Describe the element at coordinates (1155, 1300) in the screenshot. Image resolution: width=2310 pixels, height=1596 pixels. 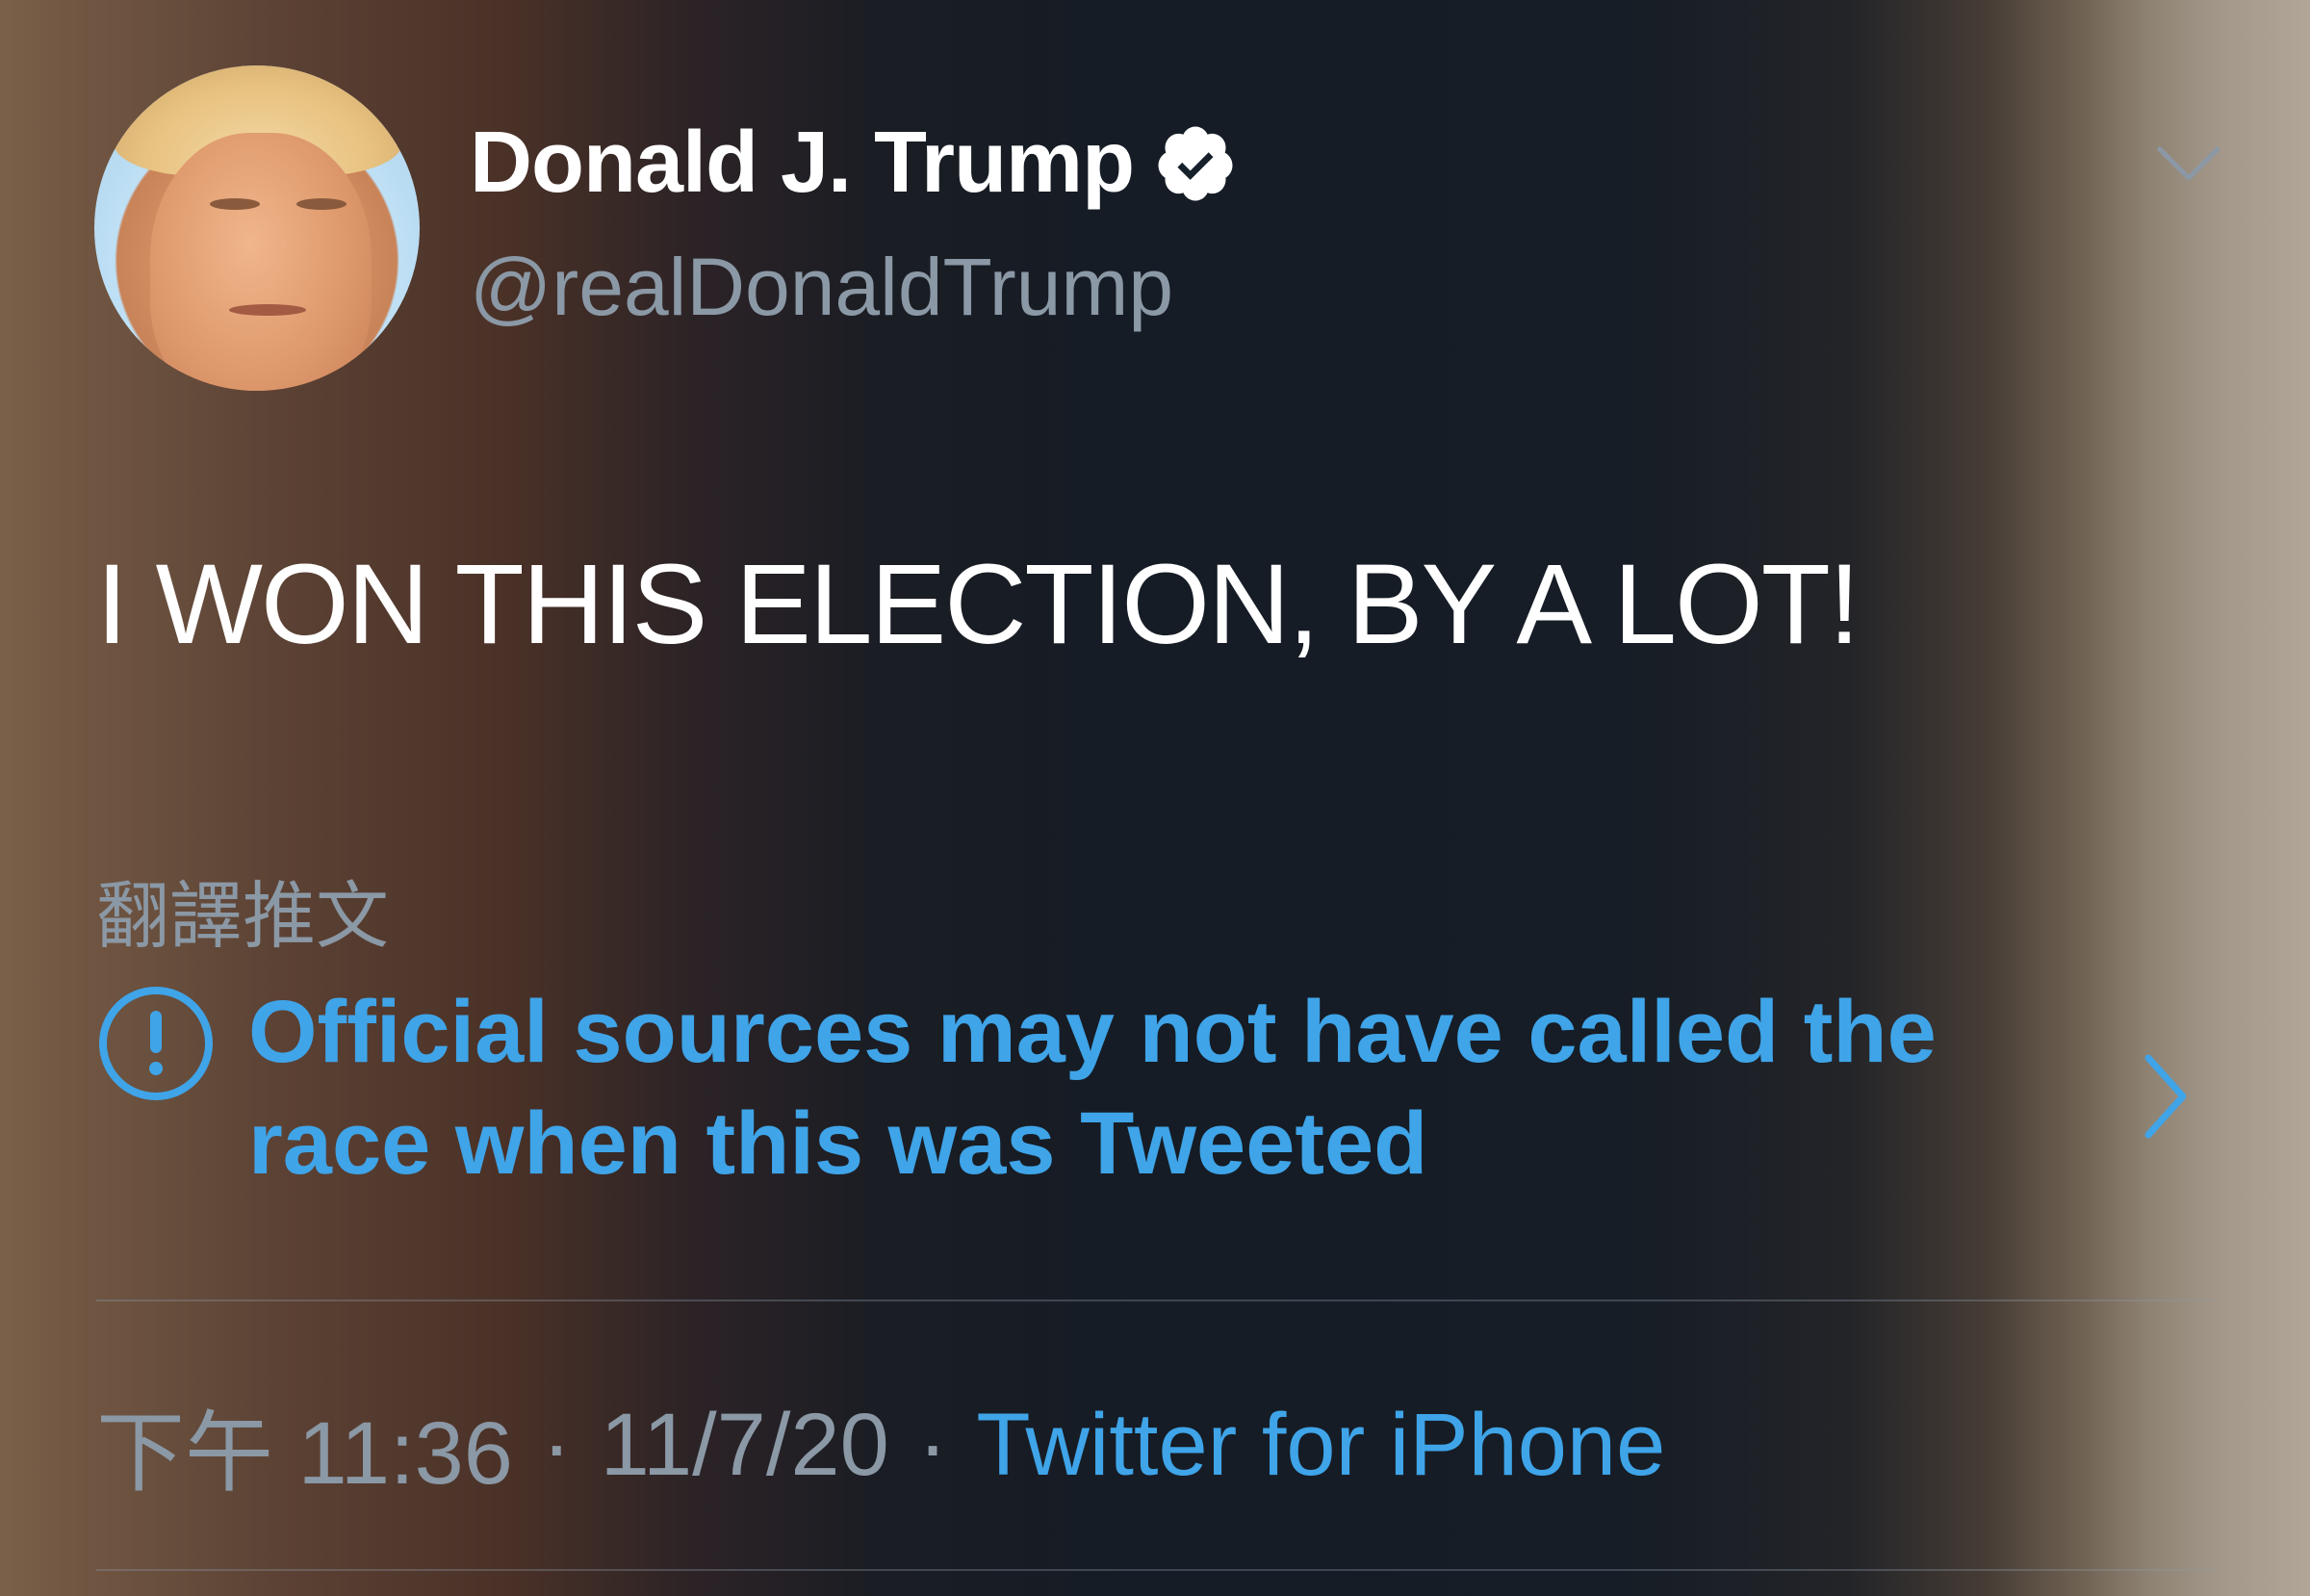
I see `divider` at that location.